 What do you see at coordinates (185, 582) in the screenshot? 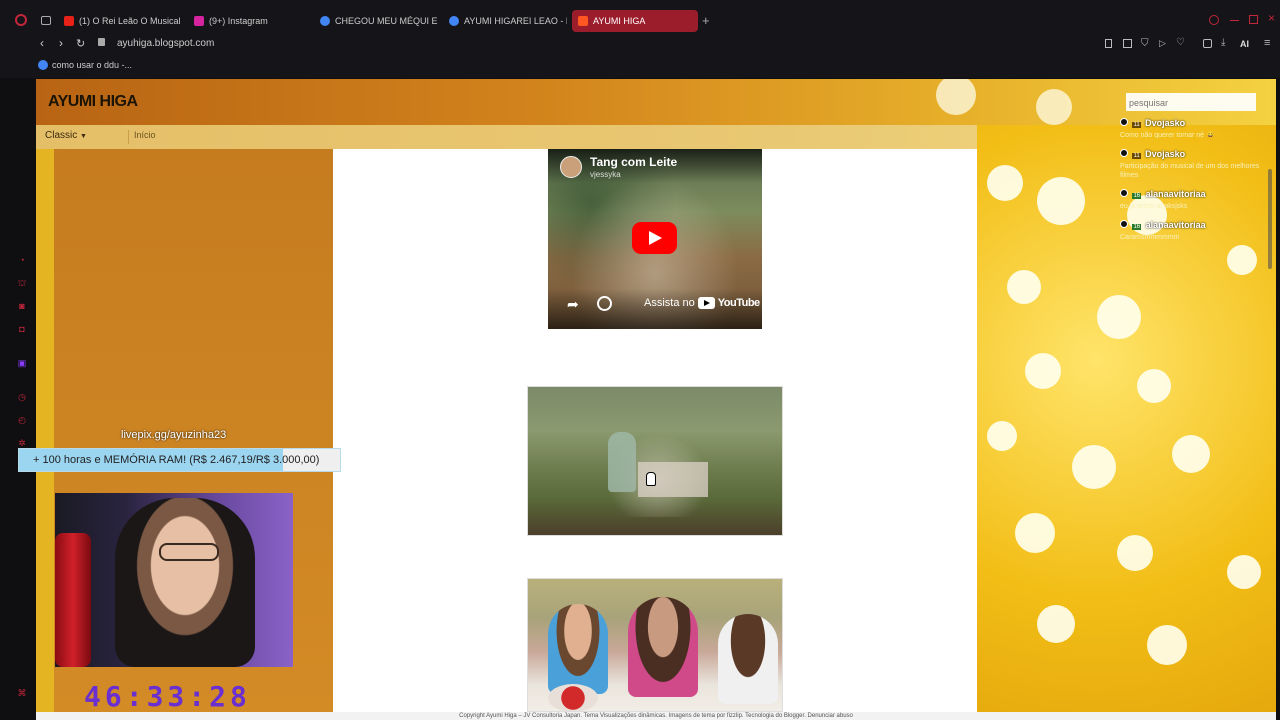
I see `webcam-person` at bounding box center [185, 582].